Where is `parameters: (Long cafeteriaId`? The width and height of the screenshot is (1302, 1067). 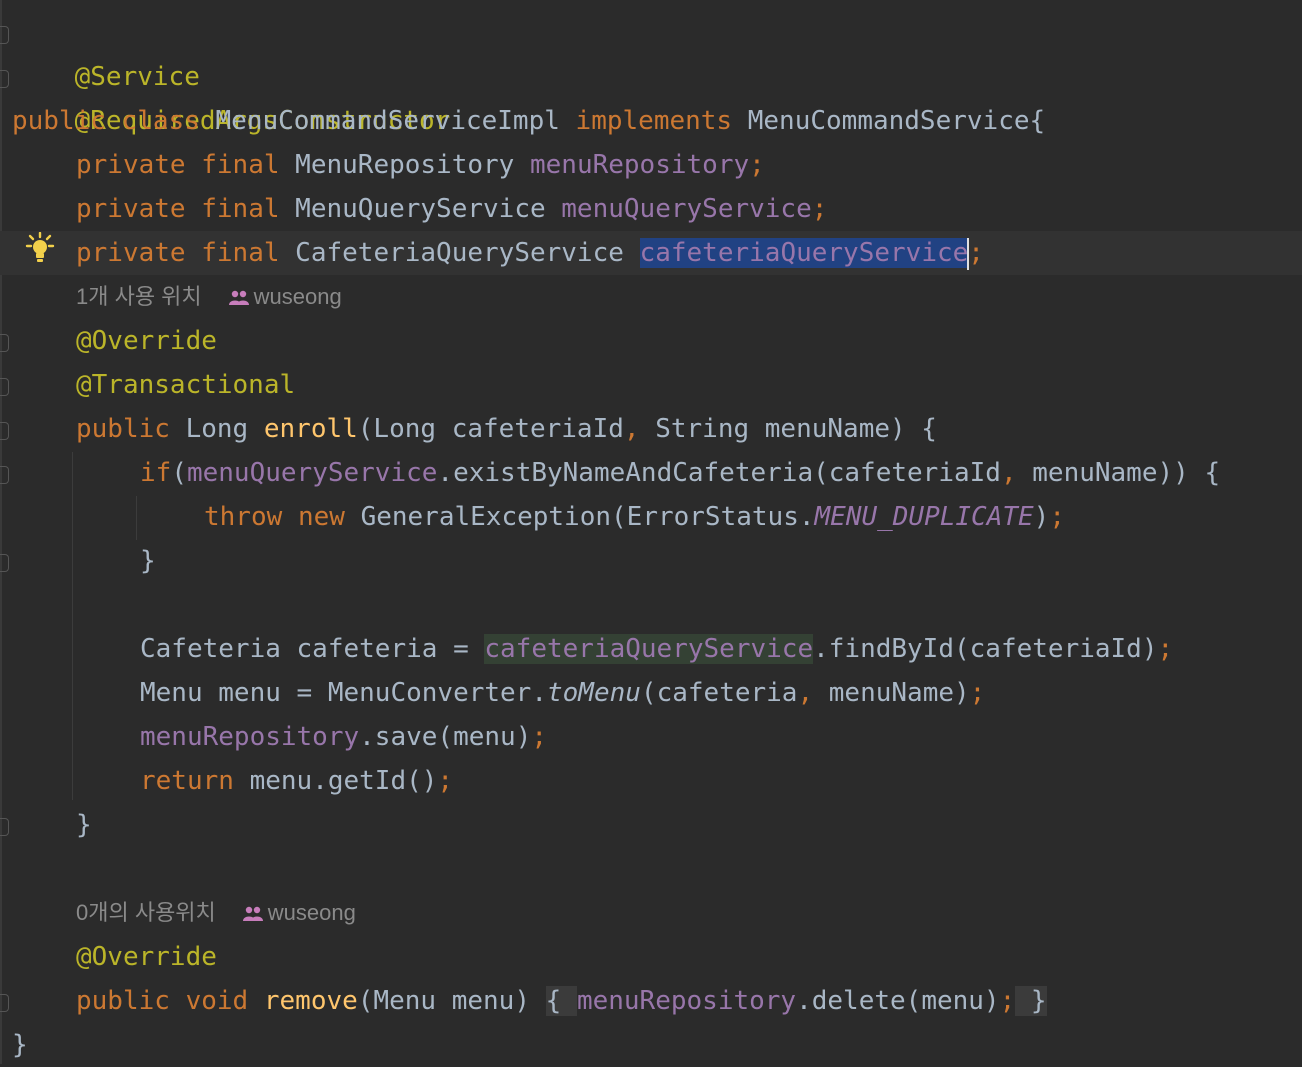
parameters: (Long cafeteriaId is located at coordinates (490, 429).